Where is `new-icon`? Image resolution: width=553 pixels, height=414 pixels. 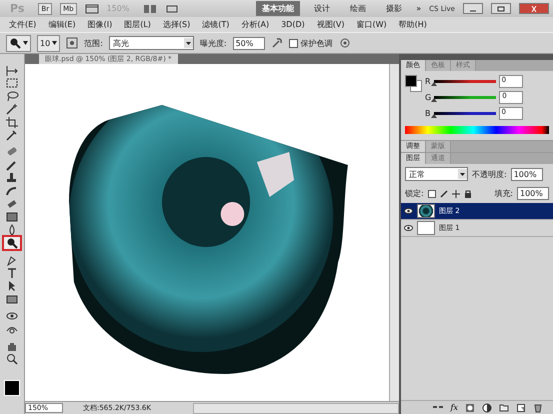 new-icon is located at coordinates (521, 407).